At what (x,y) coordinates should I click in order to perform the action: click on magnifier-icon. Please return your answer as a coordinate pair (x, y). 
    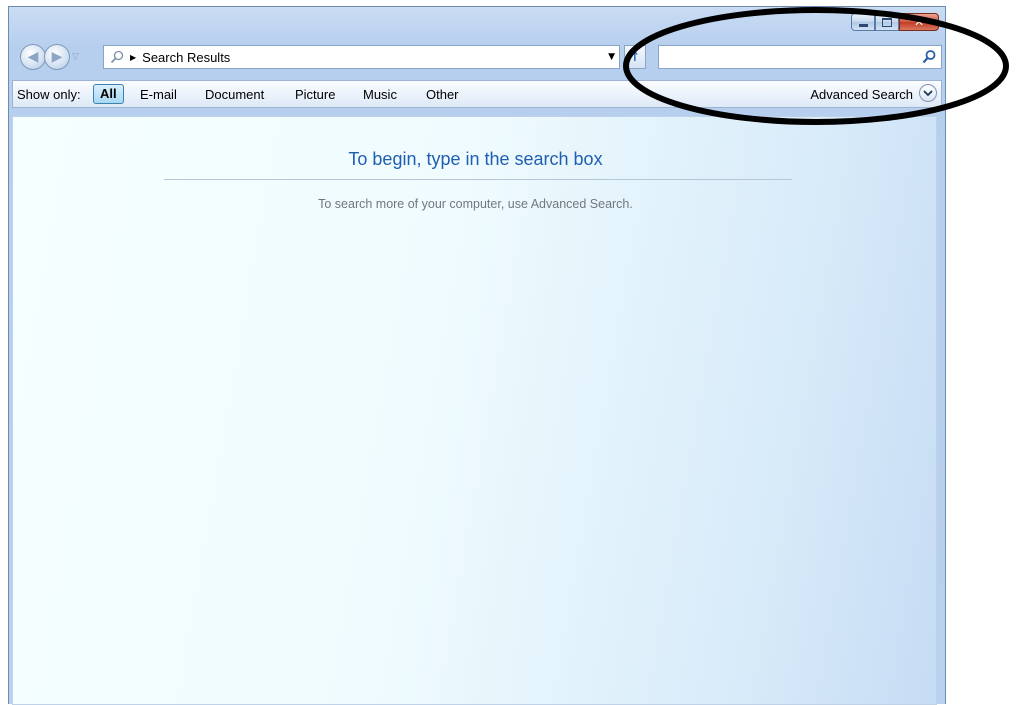
    Looking at the image, I should click on (117, 57).